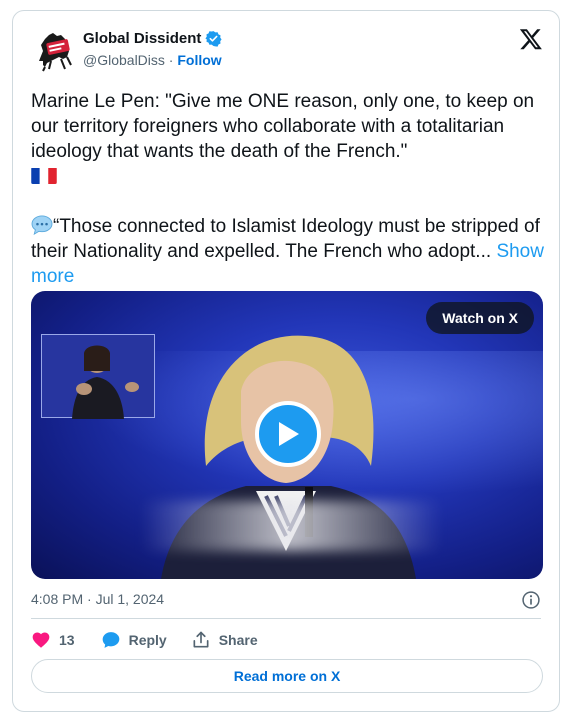 Image resolution: width=570 pixels, height=722 pixels. I want to click on info-icon, so click(531, 600).